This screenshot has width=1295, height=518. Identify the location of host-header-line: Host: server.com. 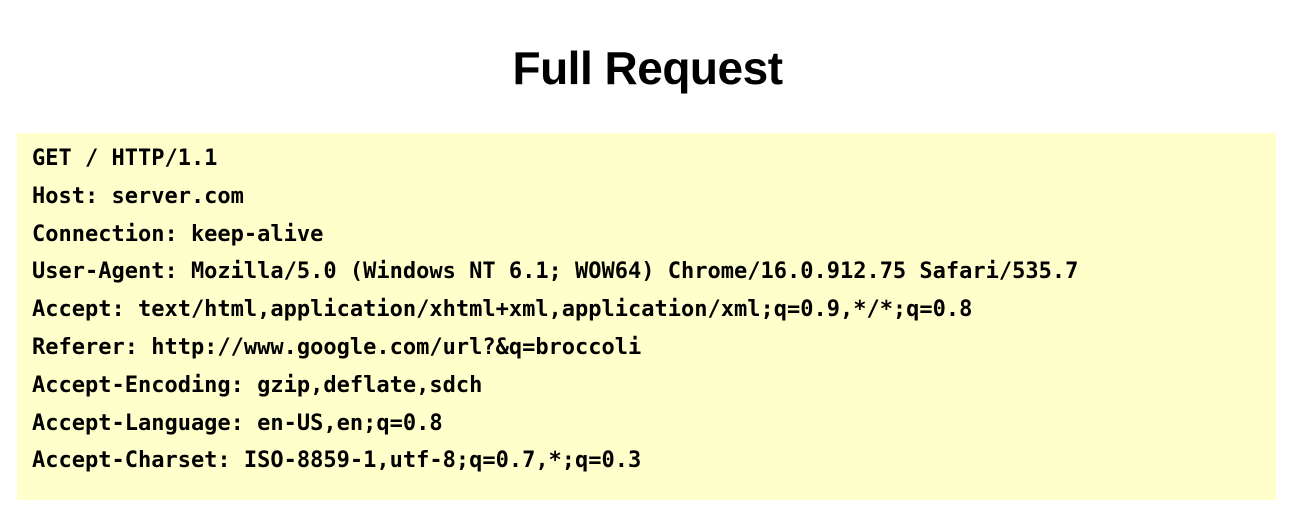
(138, 196).